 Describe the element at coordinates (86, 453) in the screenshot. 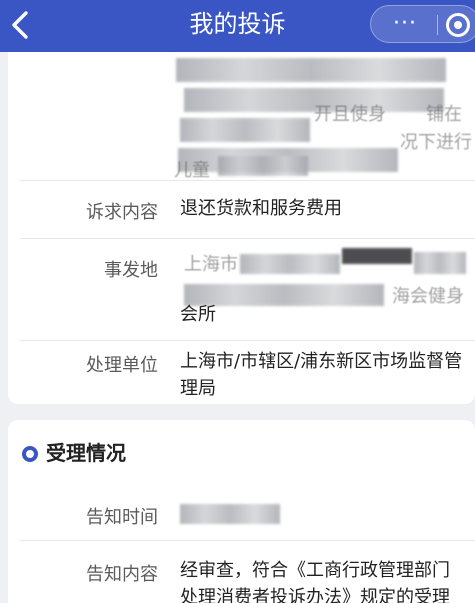

I see `section-title: 受理情况` at that location.